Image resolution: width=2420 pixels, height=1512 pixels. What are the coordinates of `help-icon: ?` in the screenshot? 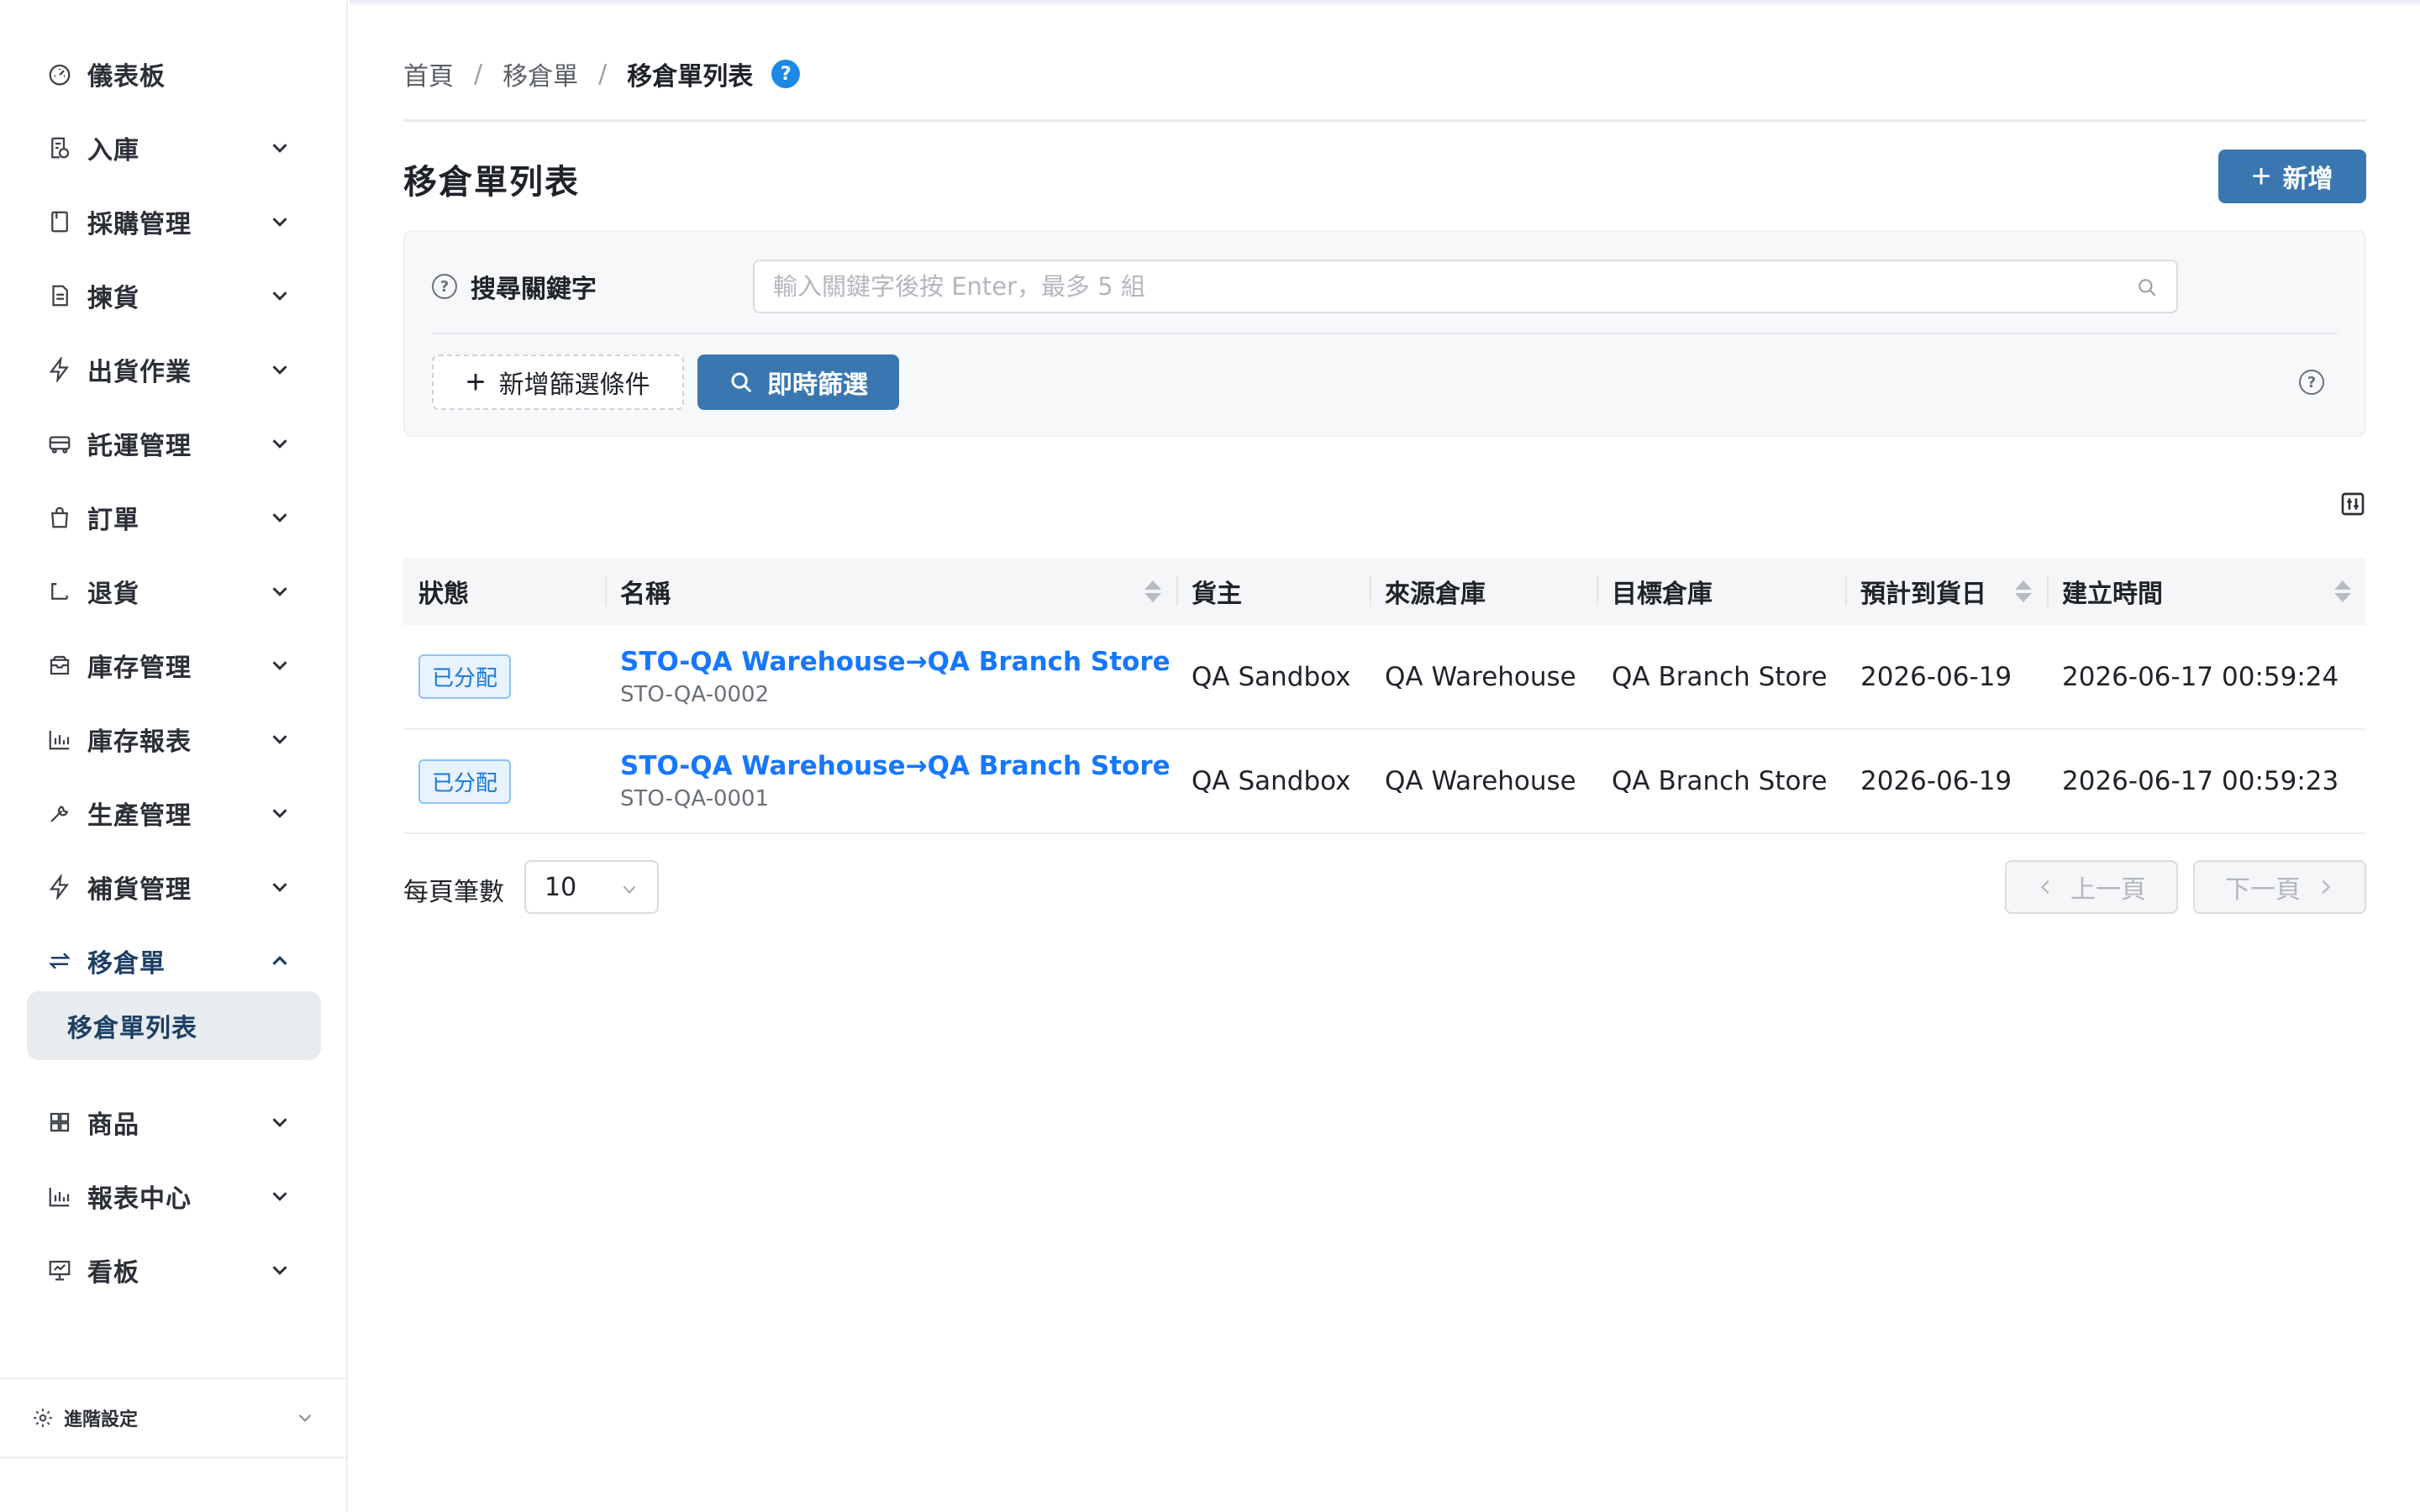 It's located at (786, 74).